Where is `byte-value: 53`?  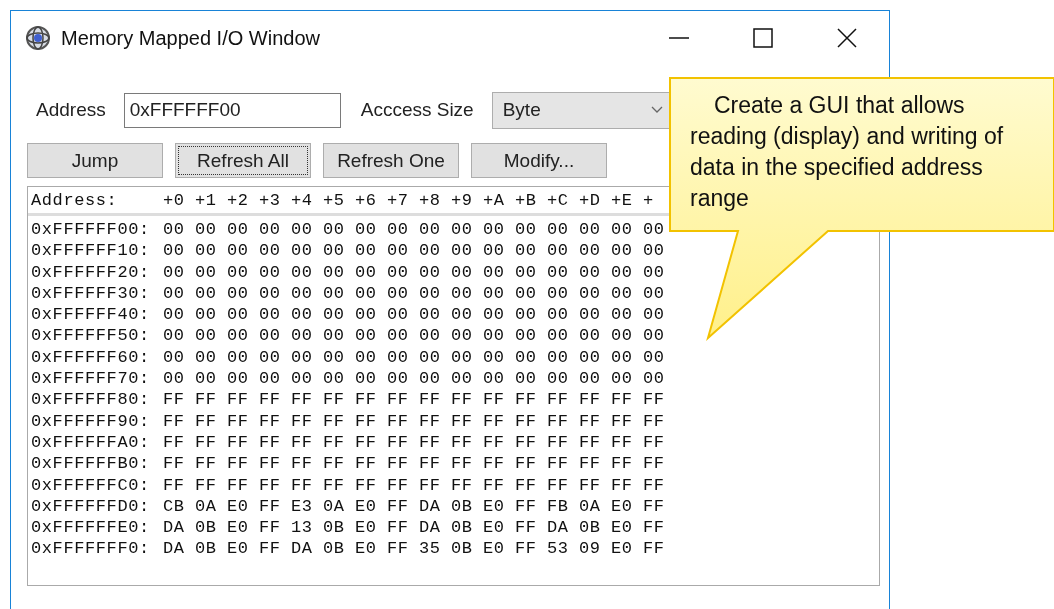 byte-value: 53 is located at coordinates (558, 549).